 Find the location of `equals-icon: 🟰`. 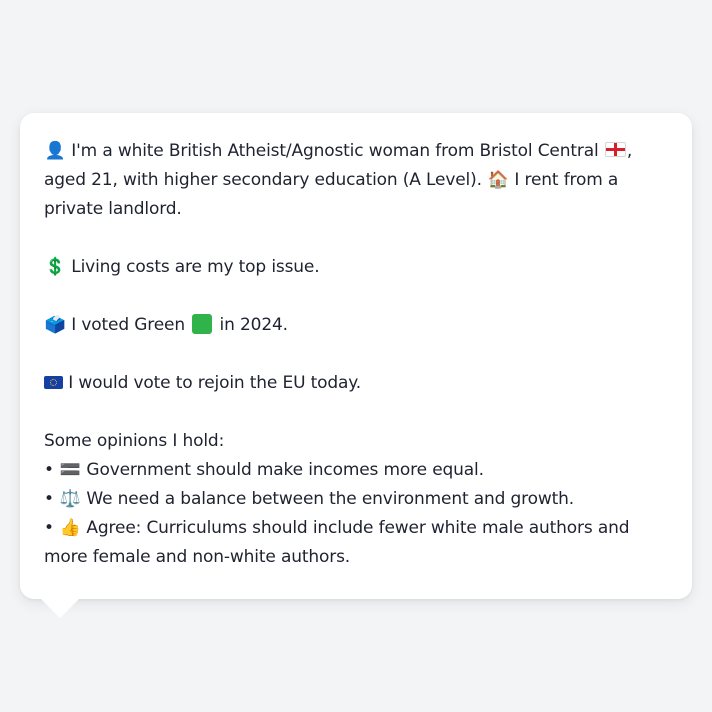

equals-icon: 🟰 is located at coordinates (70, 470).